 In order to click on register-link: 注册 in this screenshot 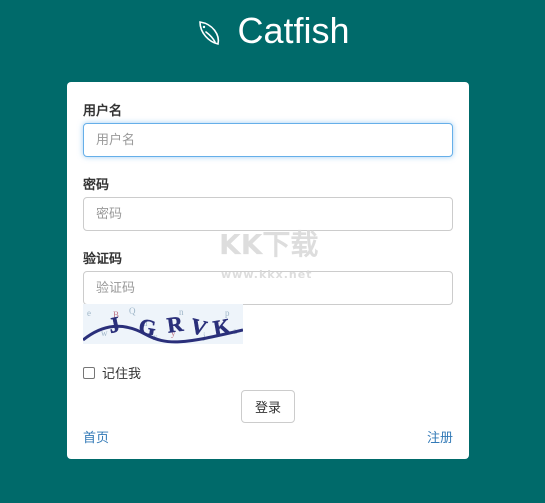, I will do `click(440, 436)`.